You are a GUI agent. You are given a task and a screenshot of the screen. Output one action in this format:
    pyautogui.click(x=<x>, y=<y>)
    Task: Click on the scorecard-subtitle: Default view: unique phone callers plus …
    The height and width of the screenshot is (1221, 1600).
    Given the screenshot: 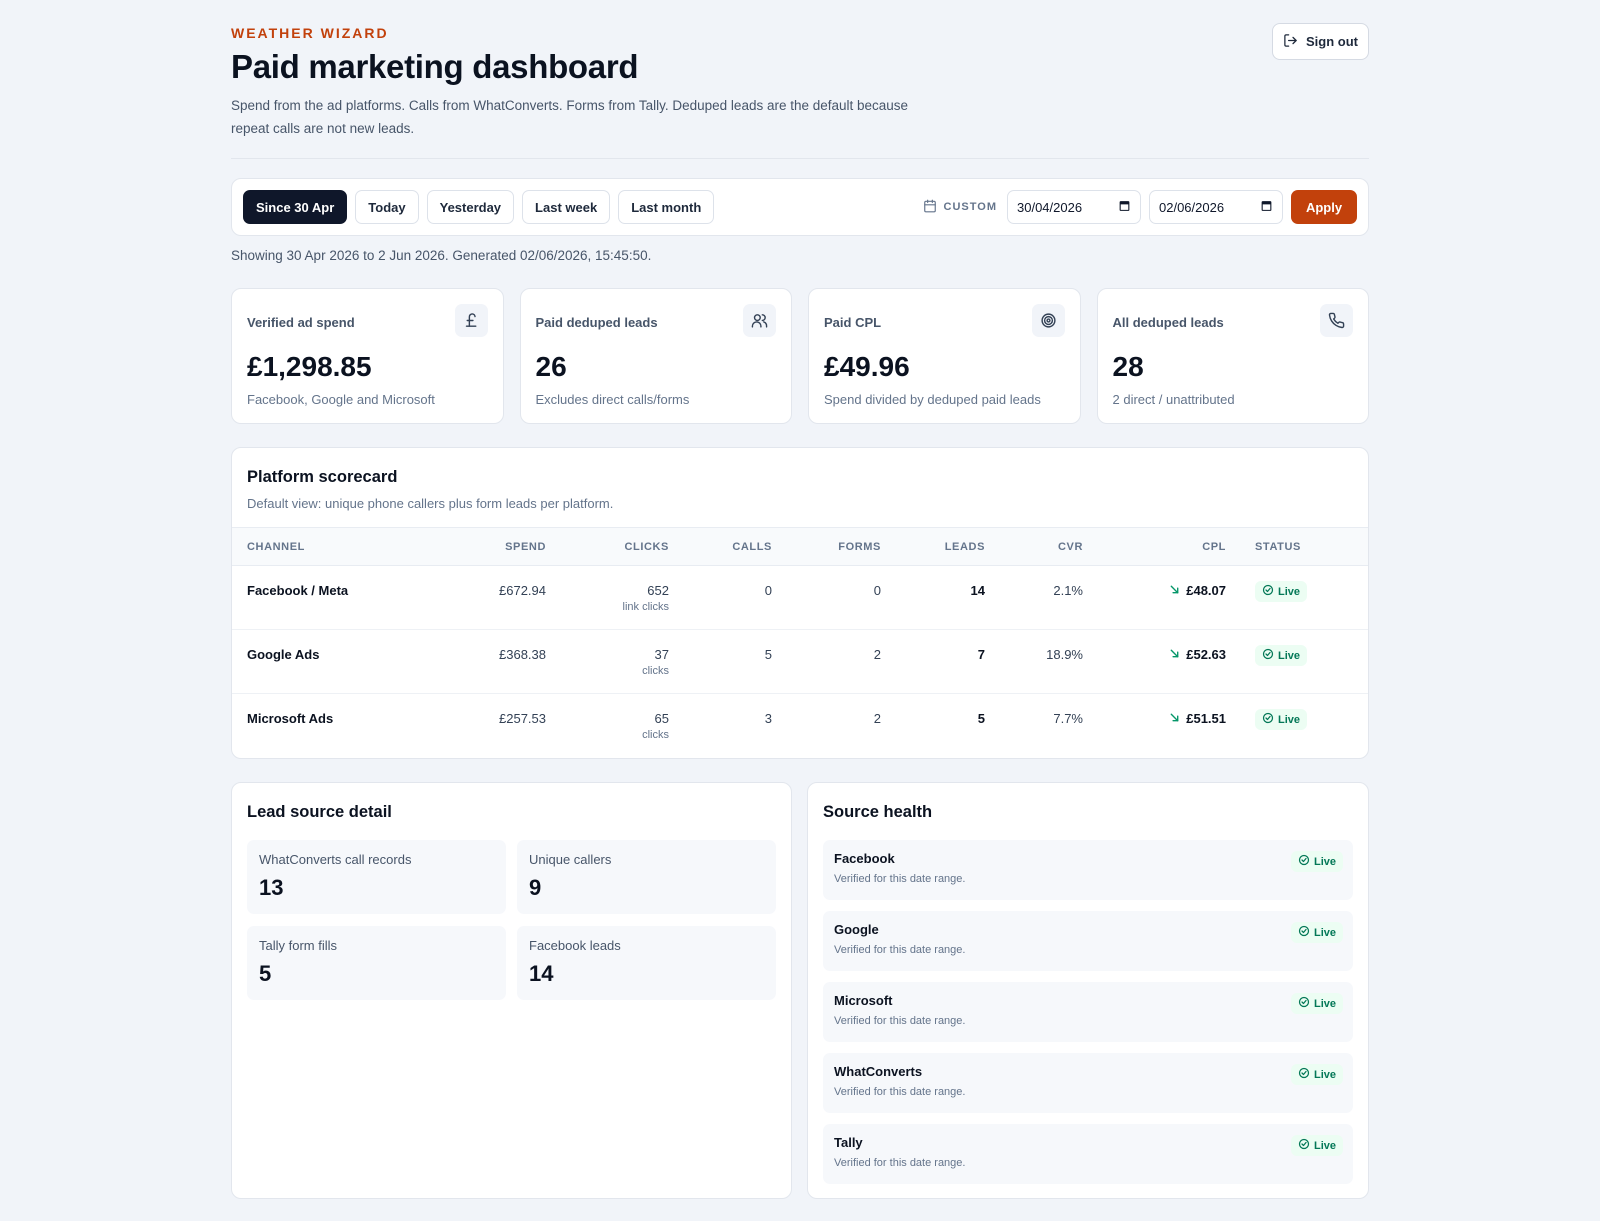 What is the action you would take?
    pyautogui.click(x=430, y=503)
    